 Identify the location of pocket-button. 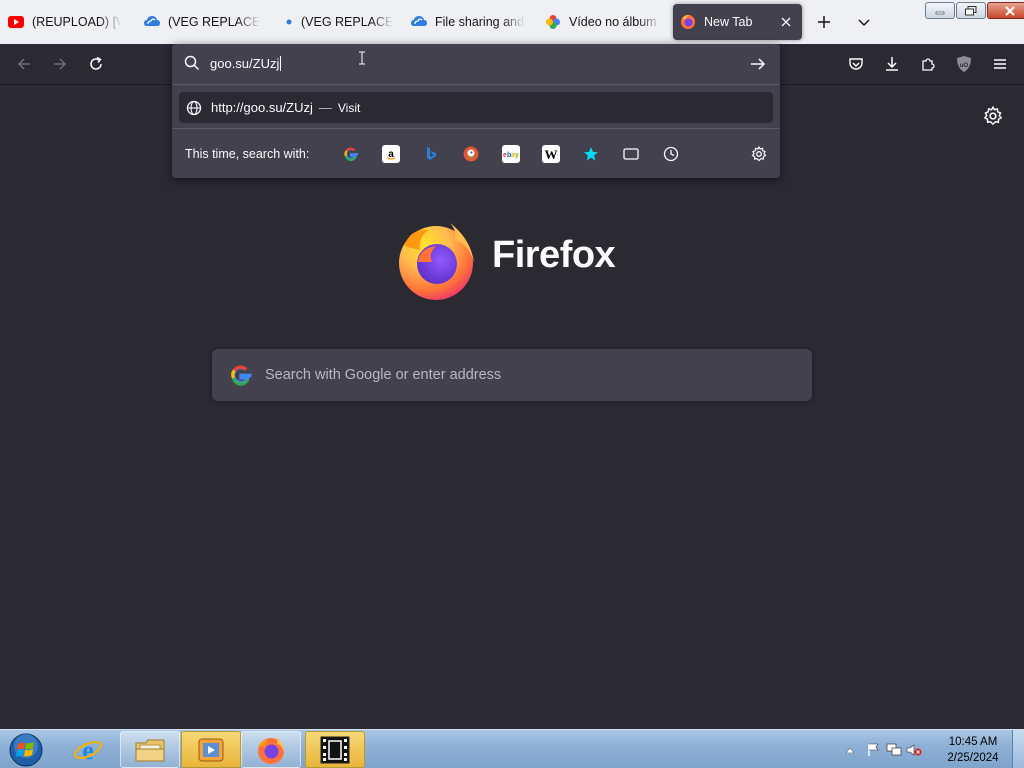
(856, 64).